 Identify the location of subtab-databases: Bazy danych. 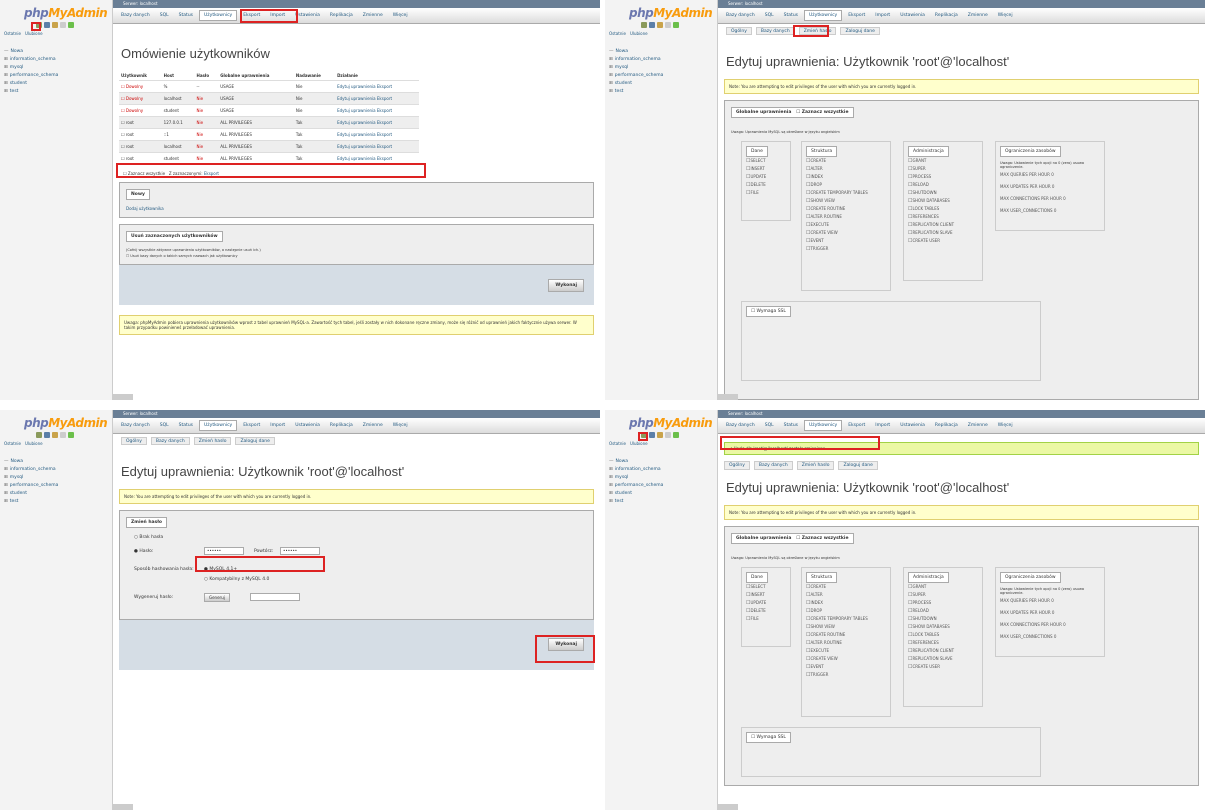
(170, 441).